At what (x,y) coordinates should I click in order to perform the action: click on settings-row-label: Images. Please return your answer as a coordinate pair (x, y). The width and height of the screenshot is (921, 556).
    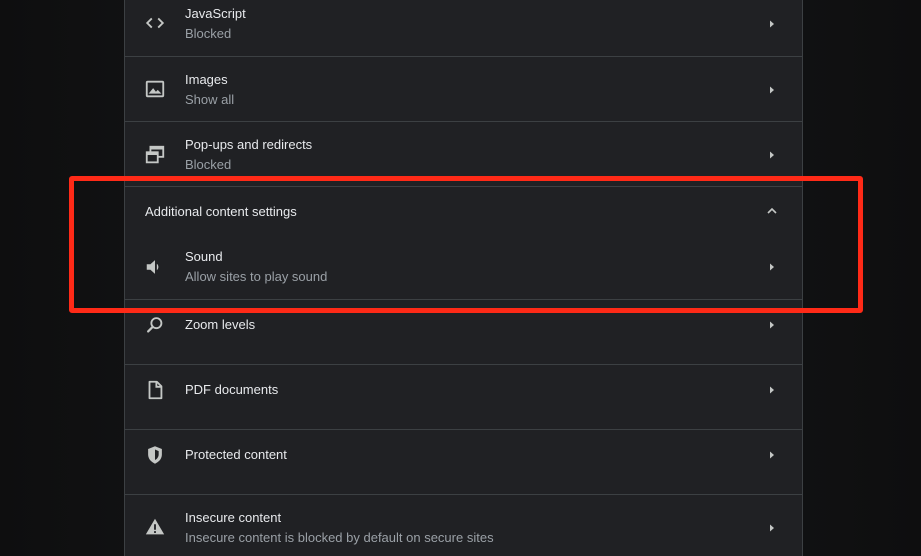
    Looking at the image, I should click on (206, 79).